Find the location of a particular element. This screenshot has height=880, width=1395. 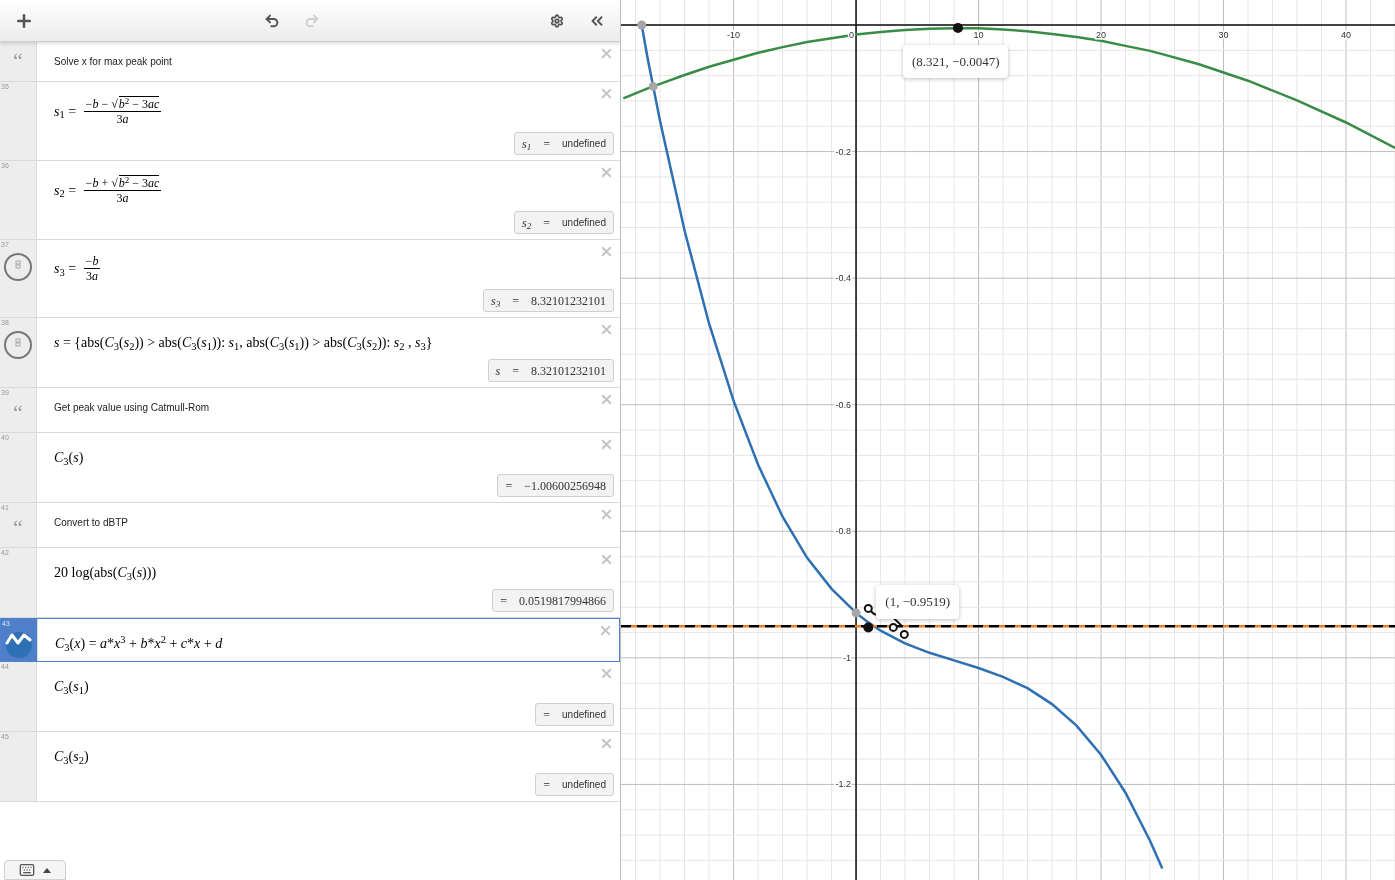

formula: x + d is located at coordinates (208, 644).